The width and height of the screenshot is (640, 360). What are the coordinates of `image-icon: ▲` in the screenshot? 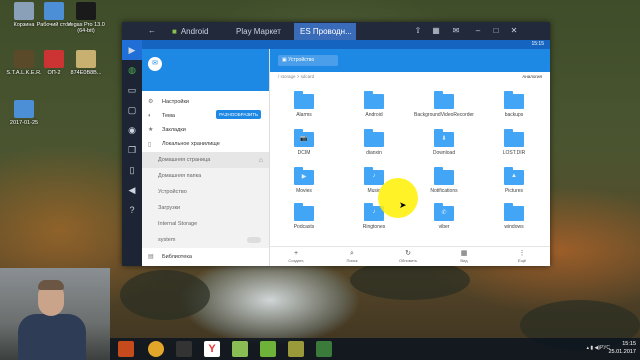 It's located at (514, 176).